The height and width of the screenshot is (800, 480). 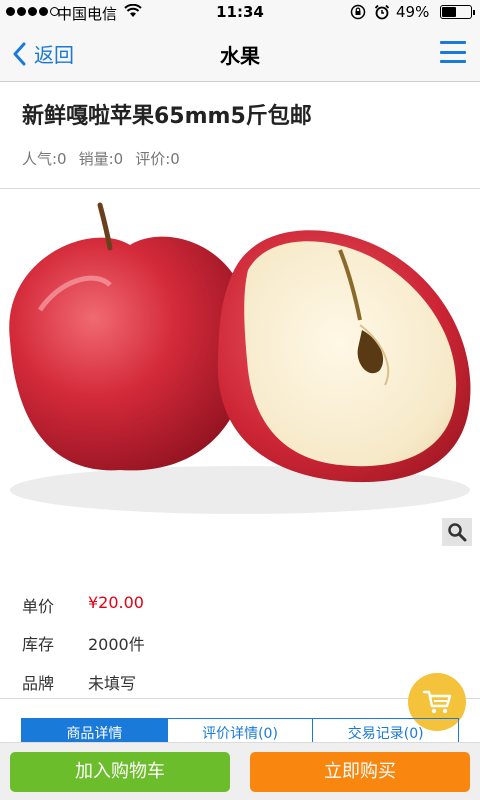 What do you see at coordinates (240, 56) in the screenshot?
I see `page-title: 水果` at bounding box center [240, 56].